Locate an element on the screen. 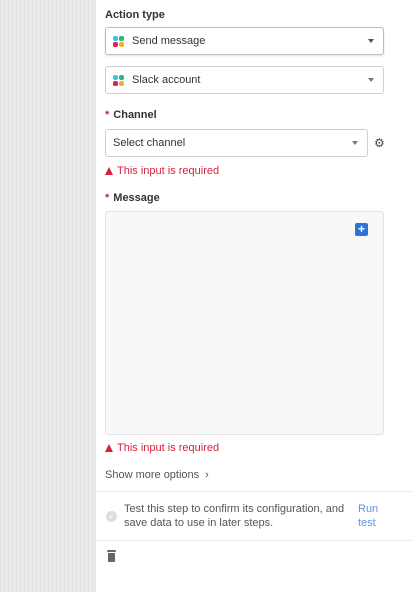 This screenshot has width=412, height=592. show-more-options-label: Show more options is located at coordinates (152, 475).